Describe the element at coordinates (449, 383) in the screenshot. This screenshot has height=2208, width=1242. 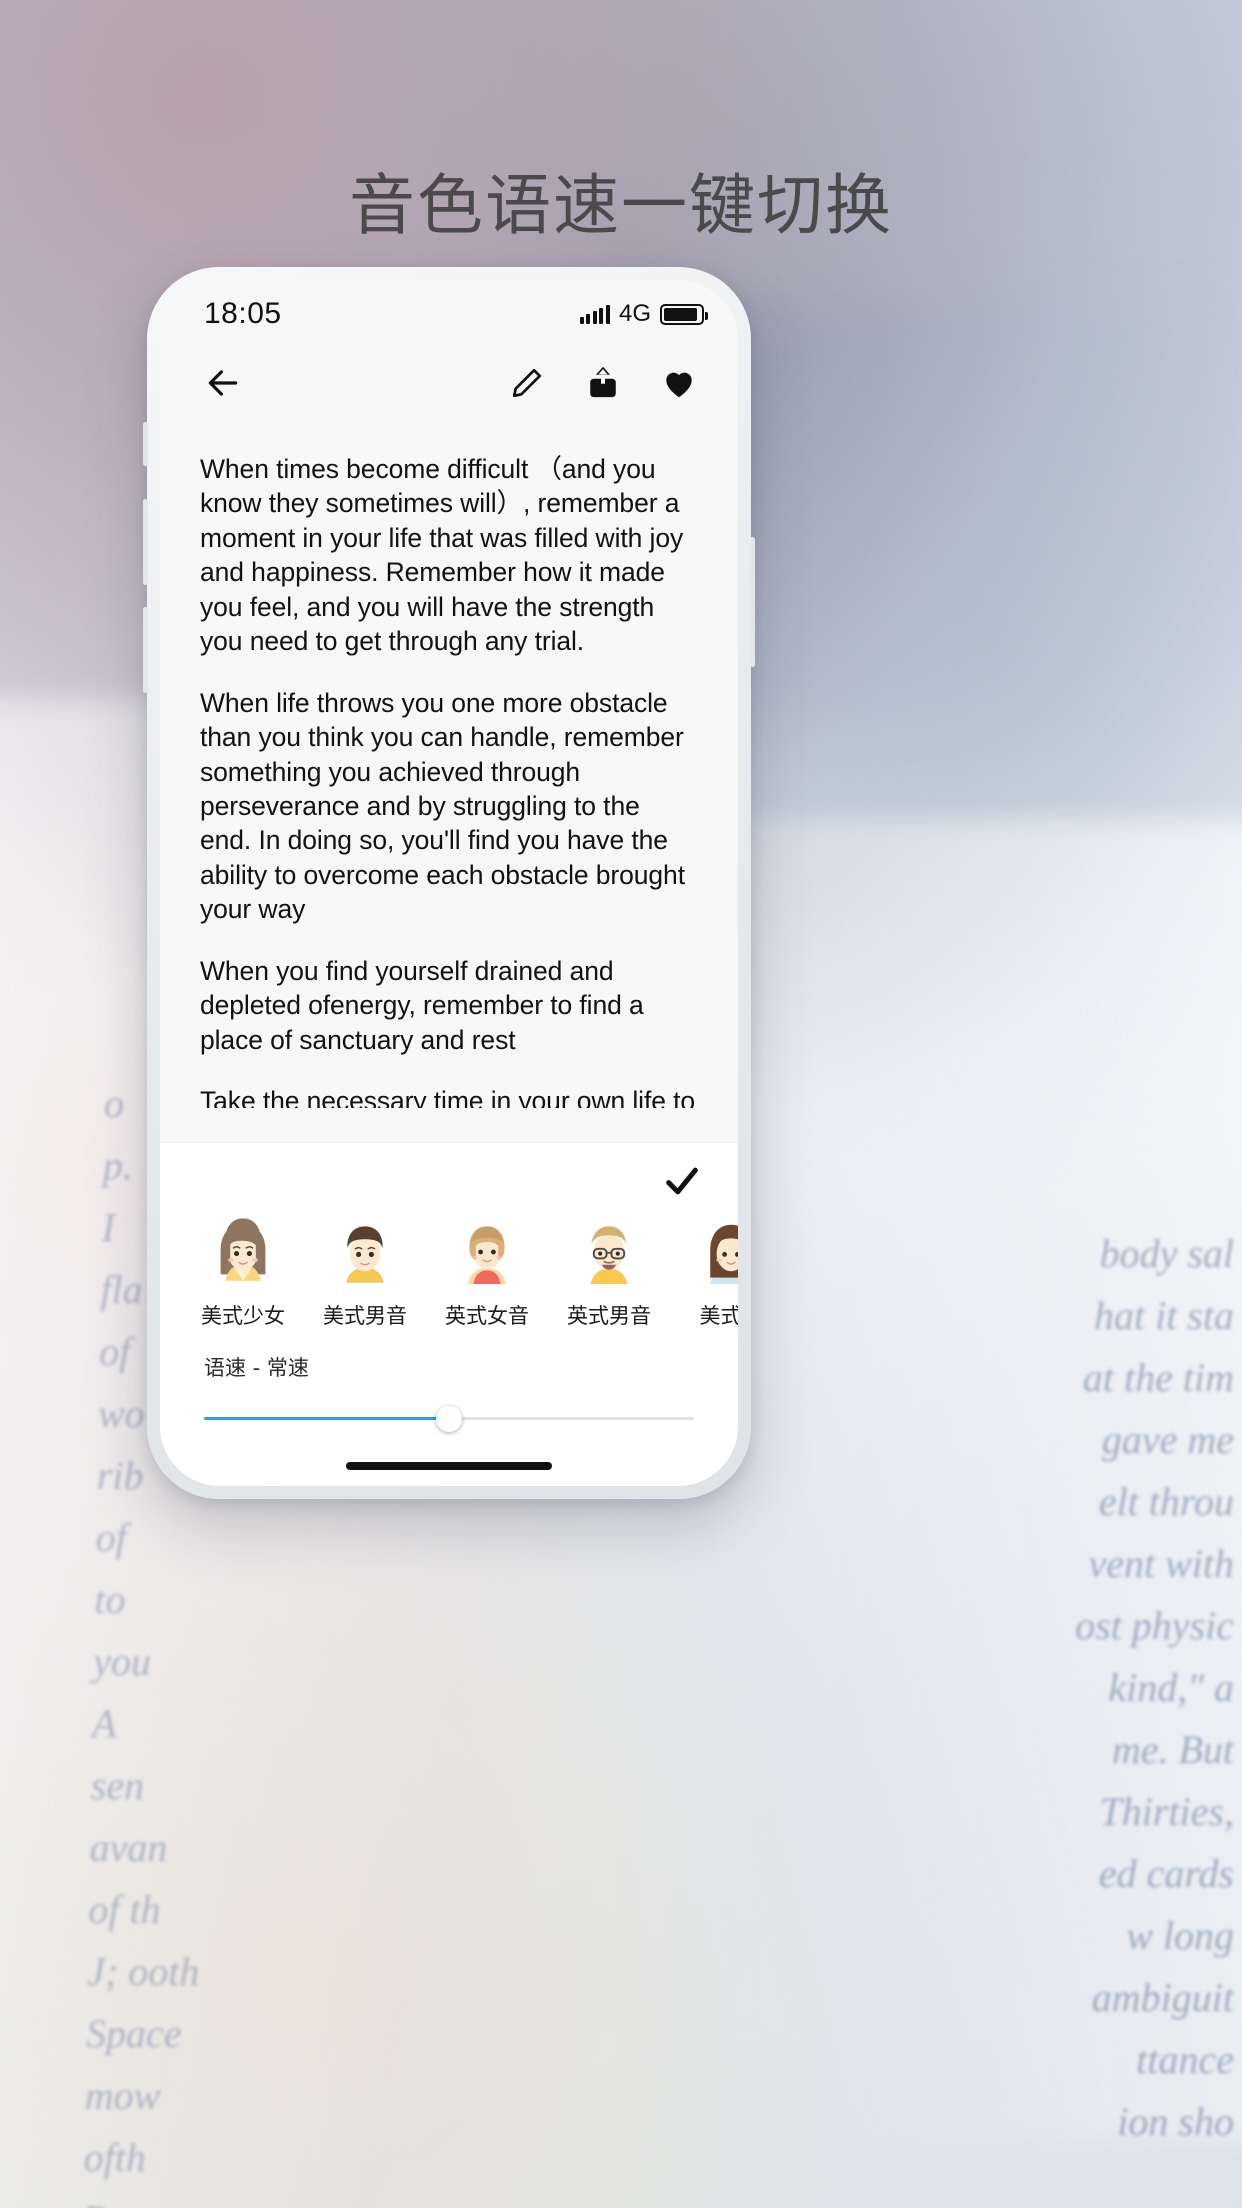
I see `app-toolbar` at that location.